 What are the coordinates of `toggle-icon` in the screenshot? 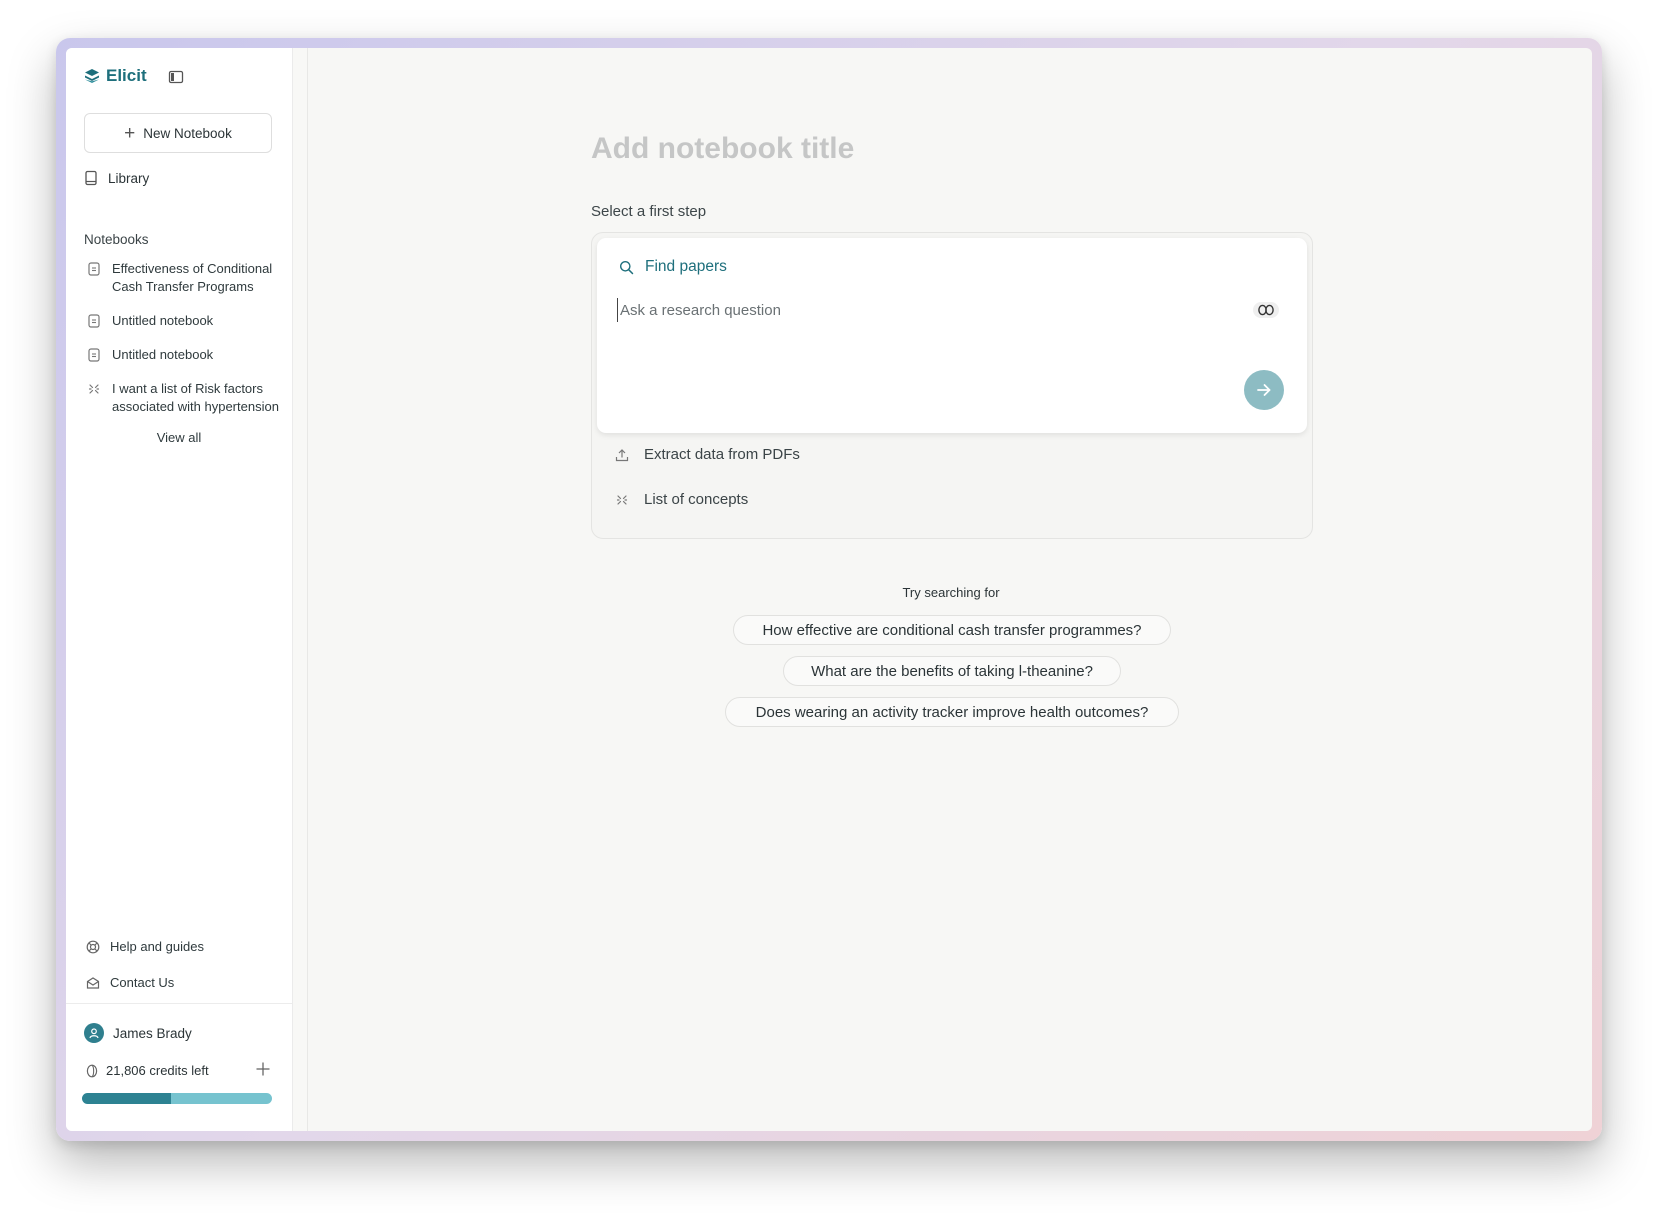 It's located at (1266, 310).